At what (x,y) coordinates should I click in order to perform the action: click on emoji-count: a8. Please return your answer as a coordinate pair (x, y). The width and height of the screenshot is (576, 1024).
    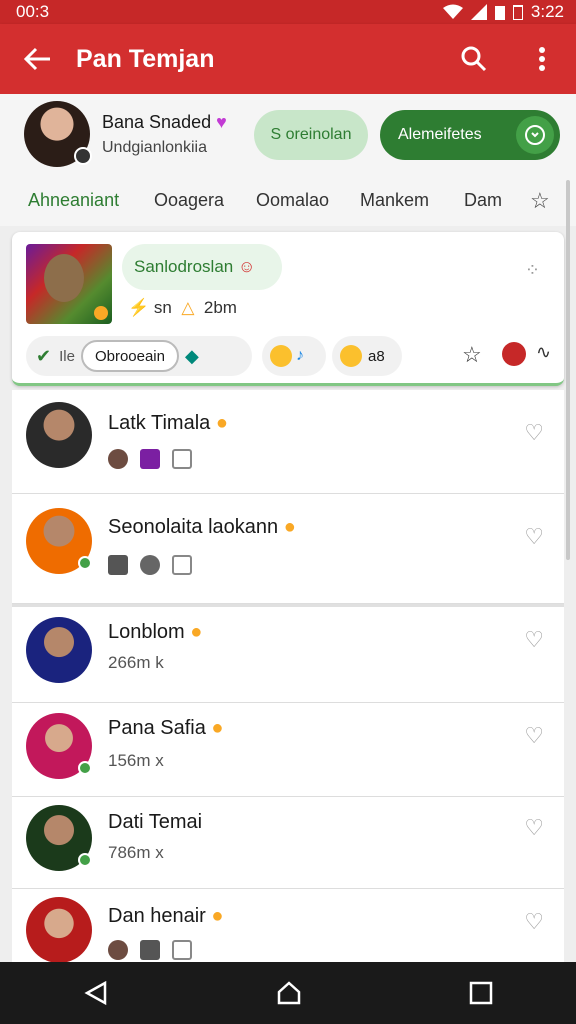
    Looking at the image, I should click on (376, 356).